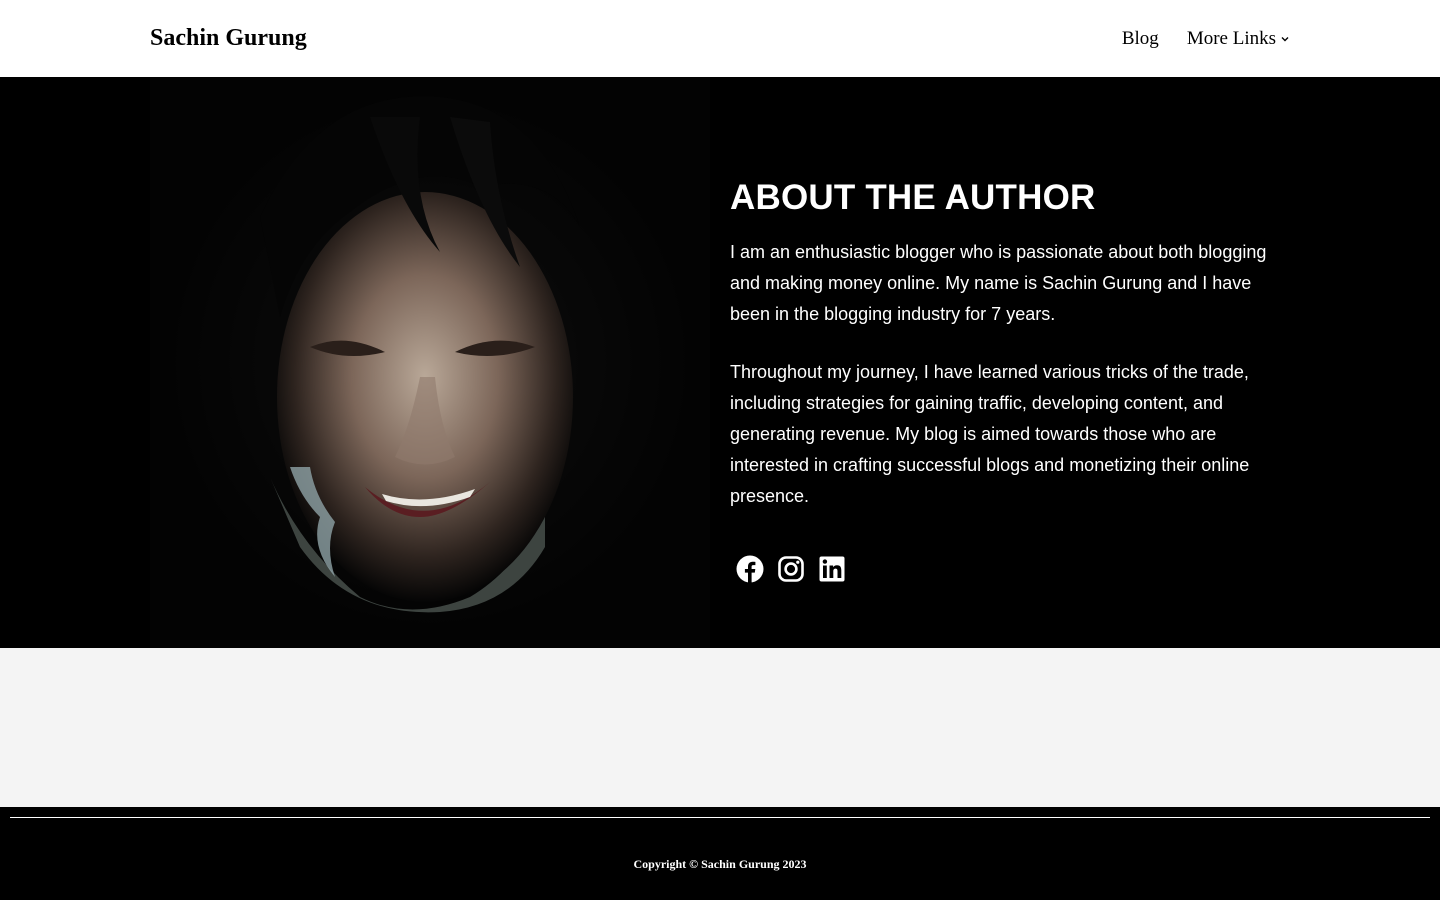  Describe the element at coordinates (228, 38) in the screenshot. I see `site-title-link: Sachin Gurung` at that location.